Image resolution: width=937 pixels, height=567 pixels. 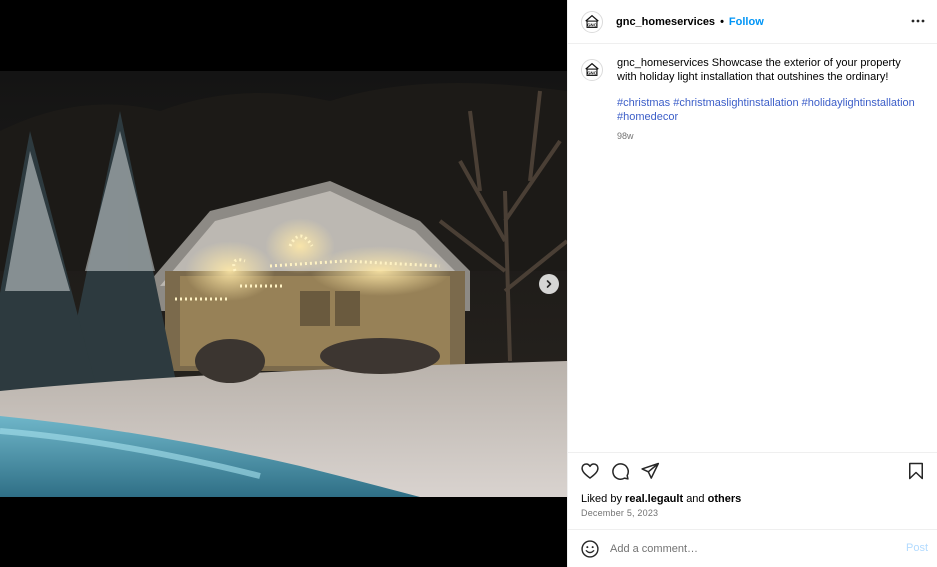 I want to click on hashtag-link: #christmas, so click(x=643, y=103).